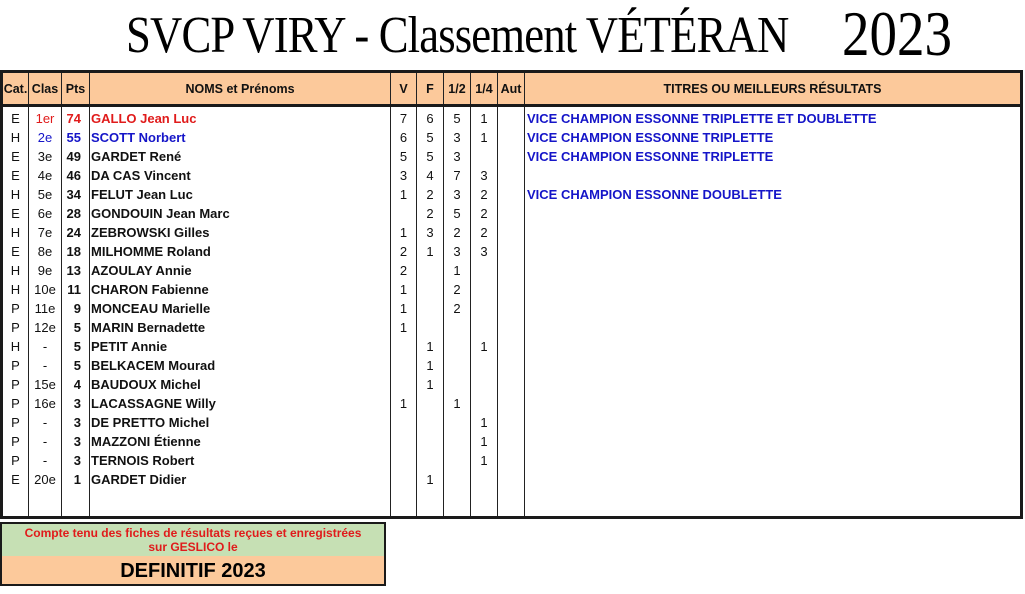 This screenshot has height=594, width=1025. I want to click on cell-name: AZOULAY Annie, so click(240, 270).